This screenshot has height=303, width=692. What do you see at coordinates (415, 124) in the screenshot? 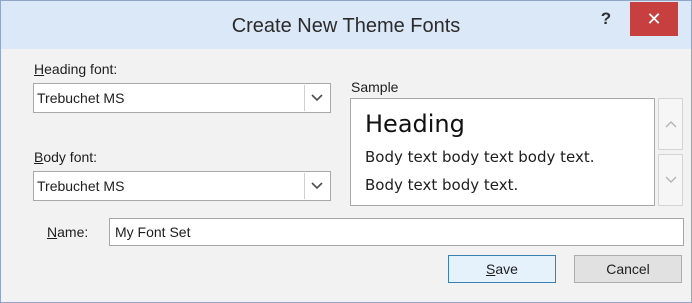
I see `sample-heading-text: Heading` at bounding box center [415, 124].